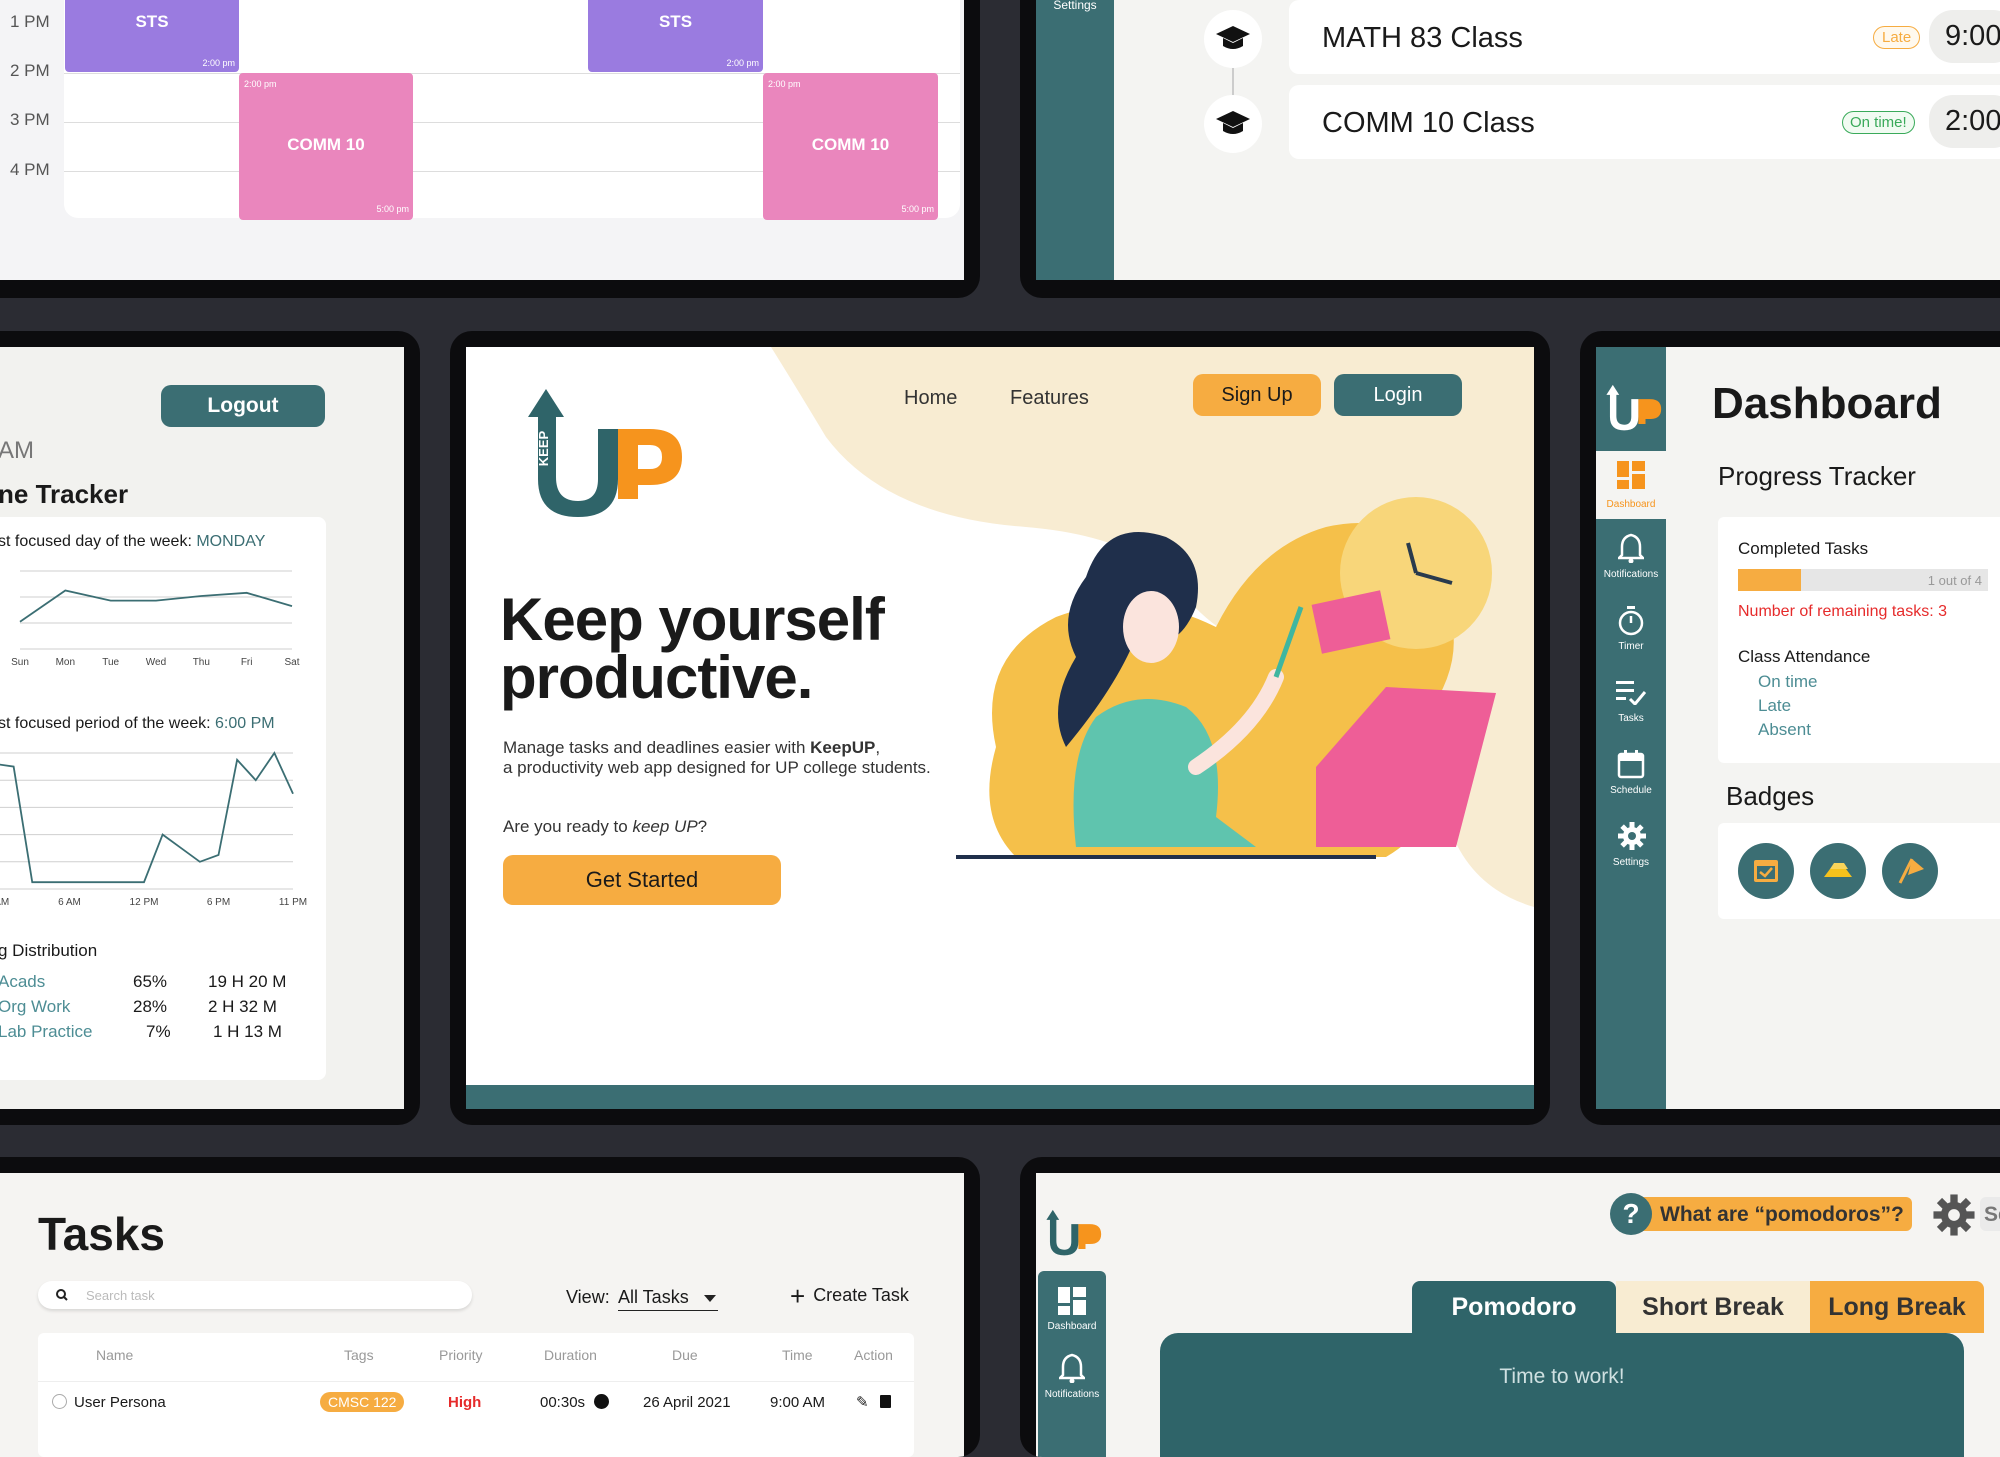 The height and width of the screenshot is (1457, 2000). I want to click on sign-up-button: Sign Up, so click(1257, 395).